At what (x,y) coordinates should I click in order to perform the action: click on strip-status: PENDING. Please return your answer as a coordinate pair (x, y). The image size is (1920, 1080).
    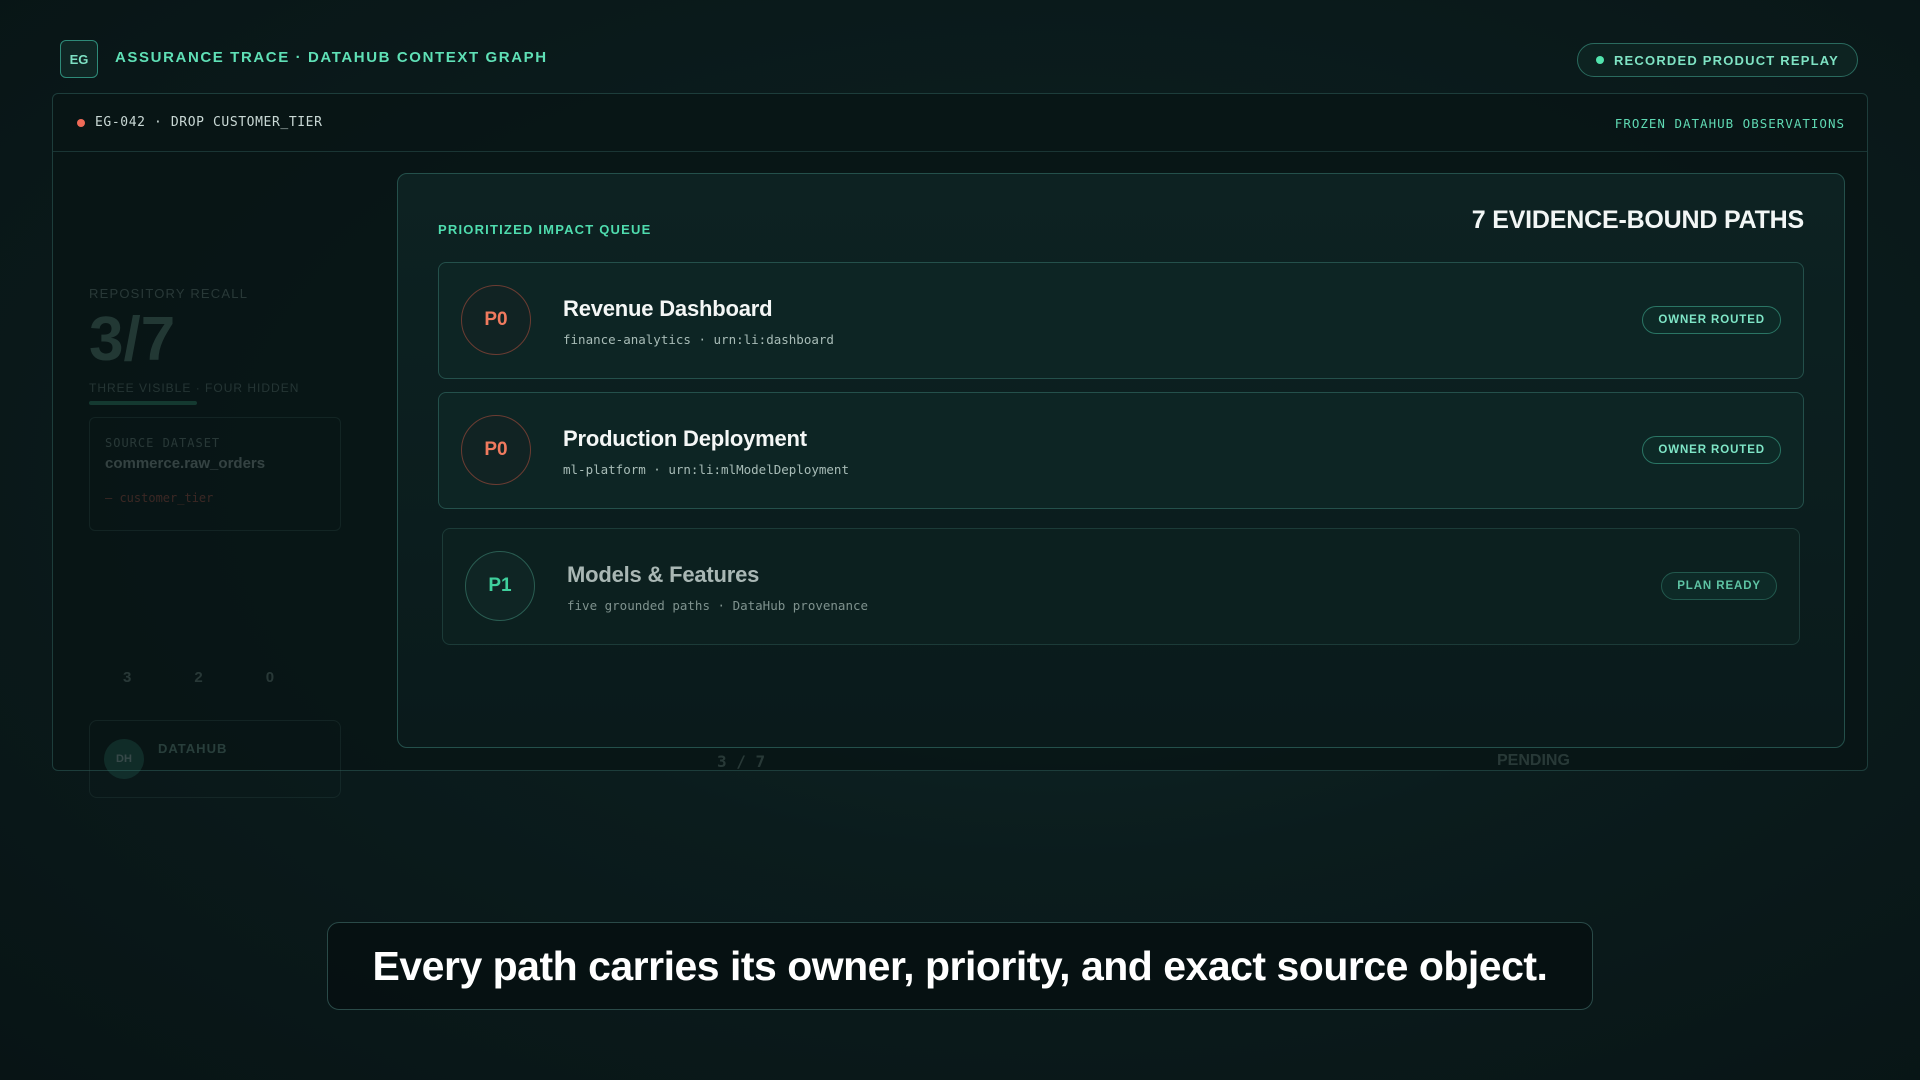
    Looking at the image, I should click on (1533, 760).